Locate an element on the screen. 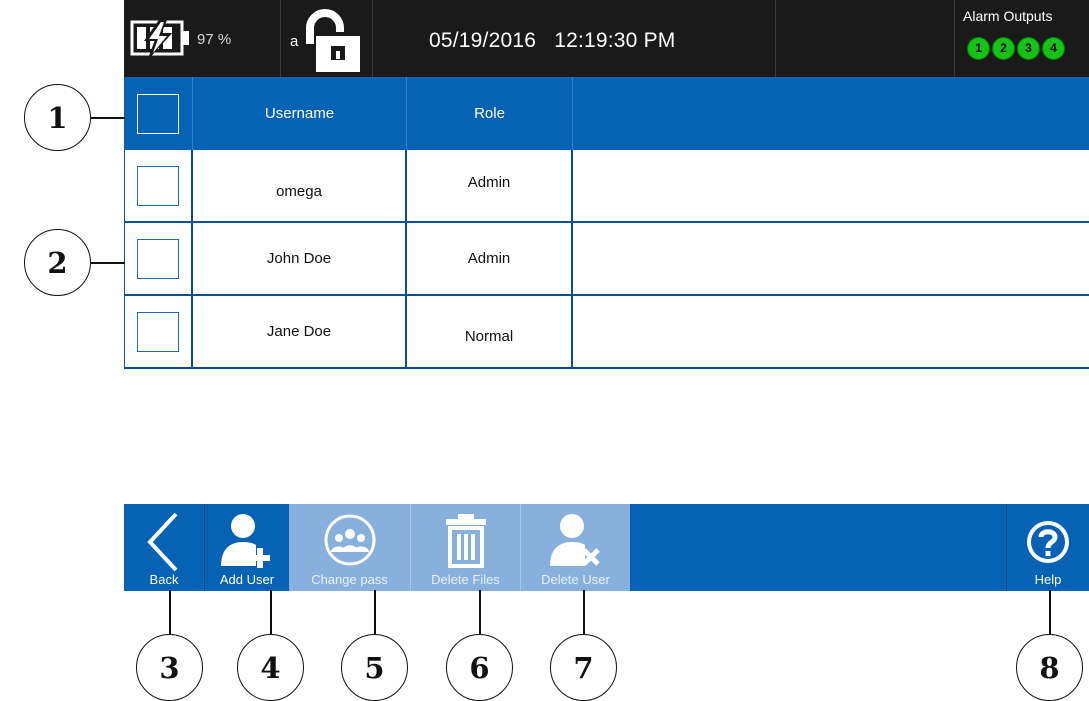 The height and width of the screenshot is (701, 1089). table-row: Jane Doe Normal is located at coordinates (606, 332).